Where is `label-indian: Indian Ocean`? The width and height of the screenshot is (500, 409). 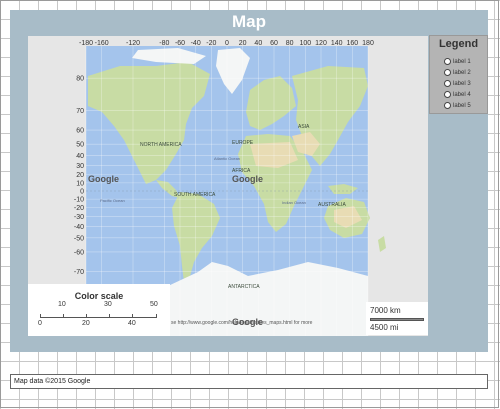 label-indian: Indian Ocean is located at coordinates (294, 202).